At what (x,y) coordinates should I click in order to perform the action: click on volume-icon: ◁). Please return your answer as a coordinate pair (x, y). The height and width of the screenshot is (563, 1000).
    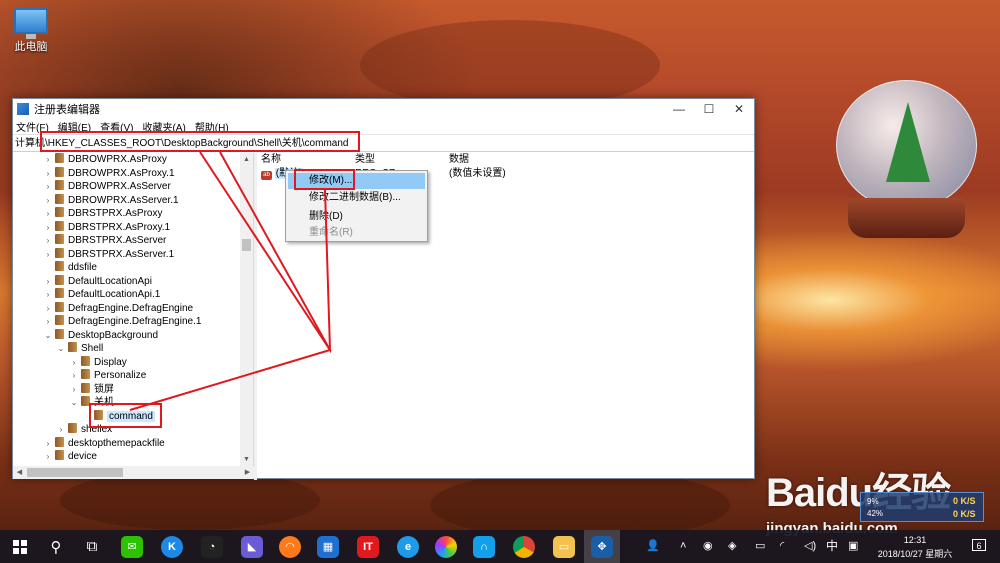
    Looking at the image, I should click on (810, 546).